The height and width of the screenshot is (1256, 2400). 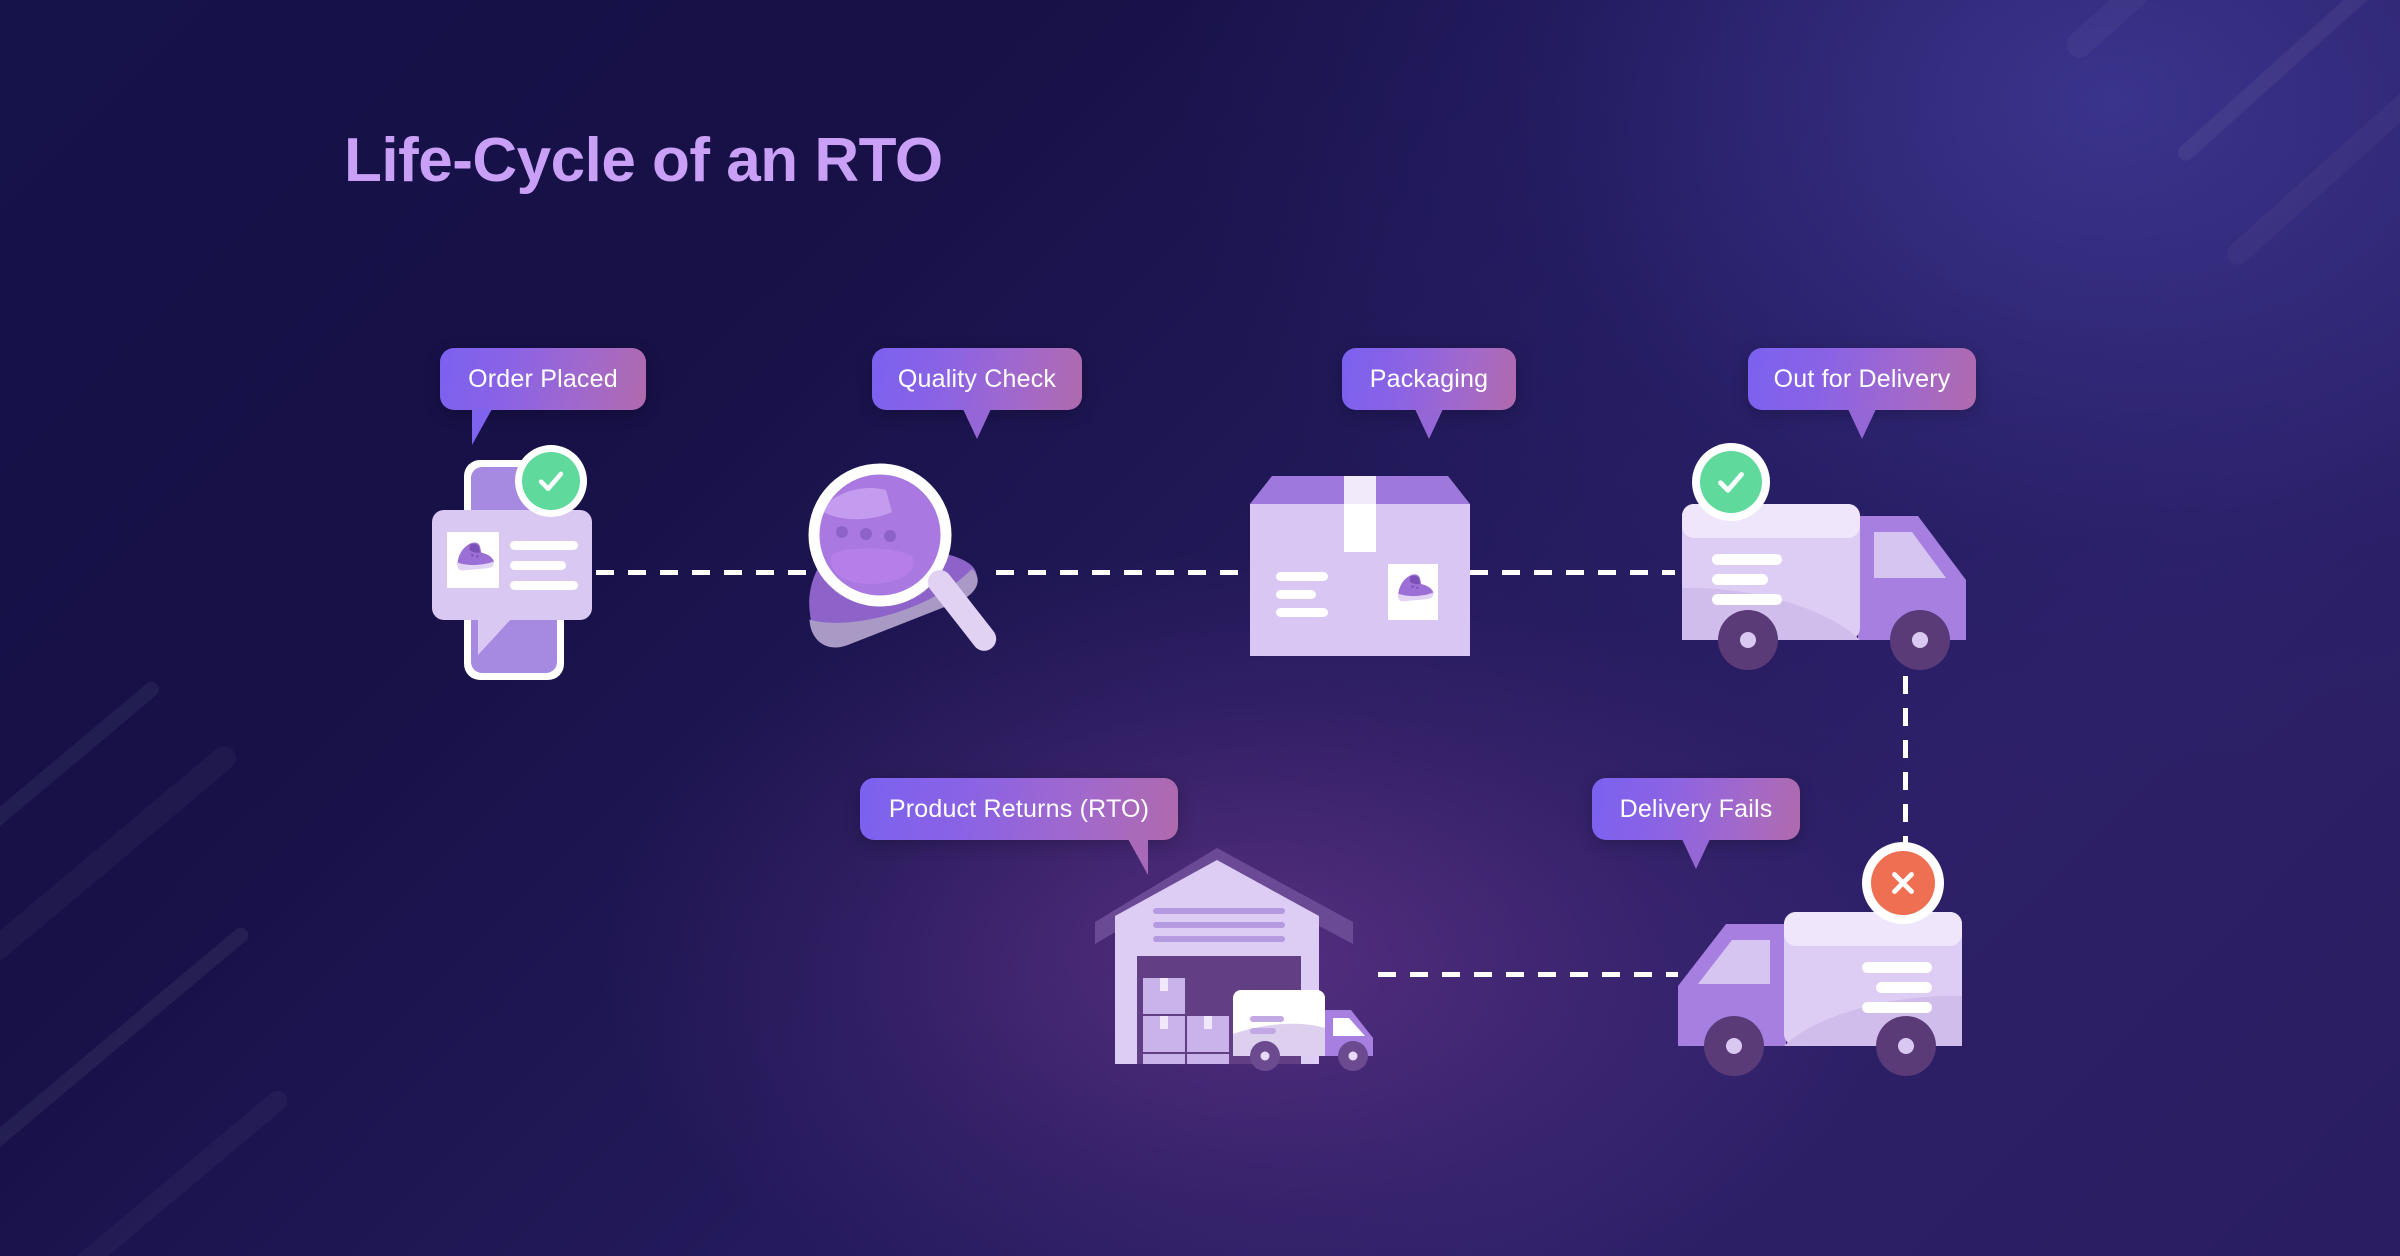 I want to click on close-icon, so click(x=1903, y=883).